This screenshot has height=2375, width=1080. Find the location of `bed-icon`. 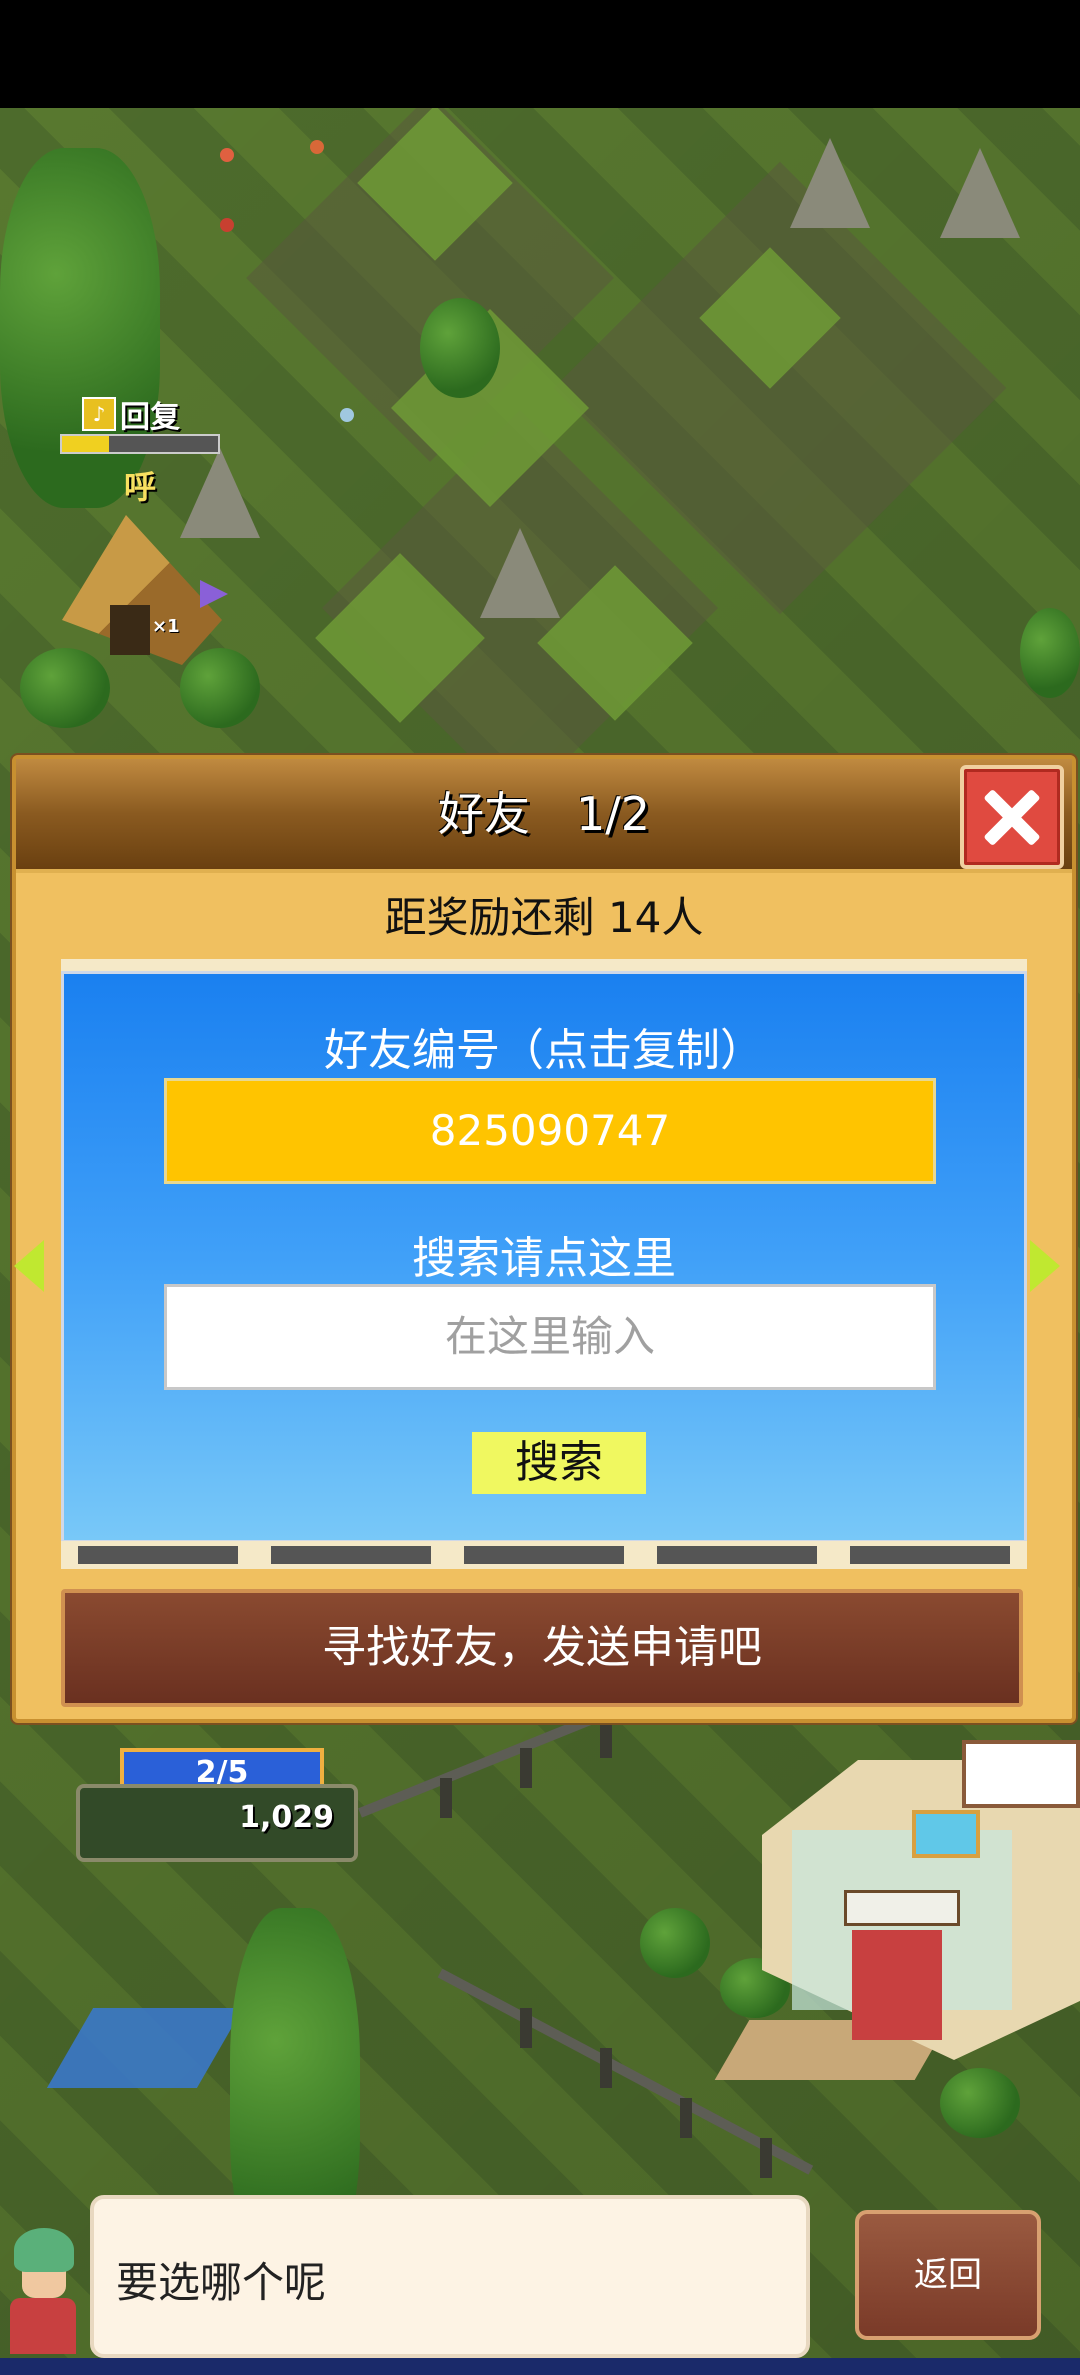

bed-icon is located at coordinates (1021, 1774).